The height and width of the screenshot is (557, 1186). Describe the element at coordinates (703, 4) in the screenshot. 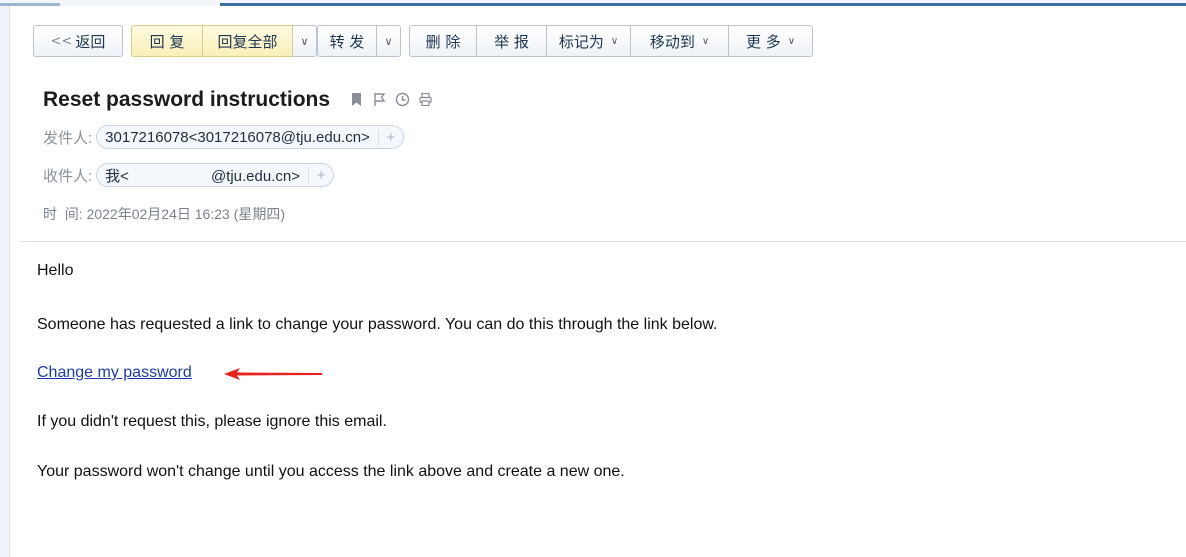

I see `accent-bar` at that location.